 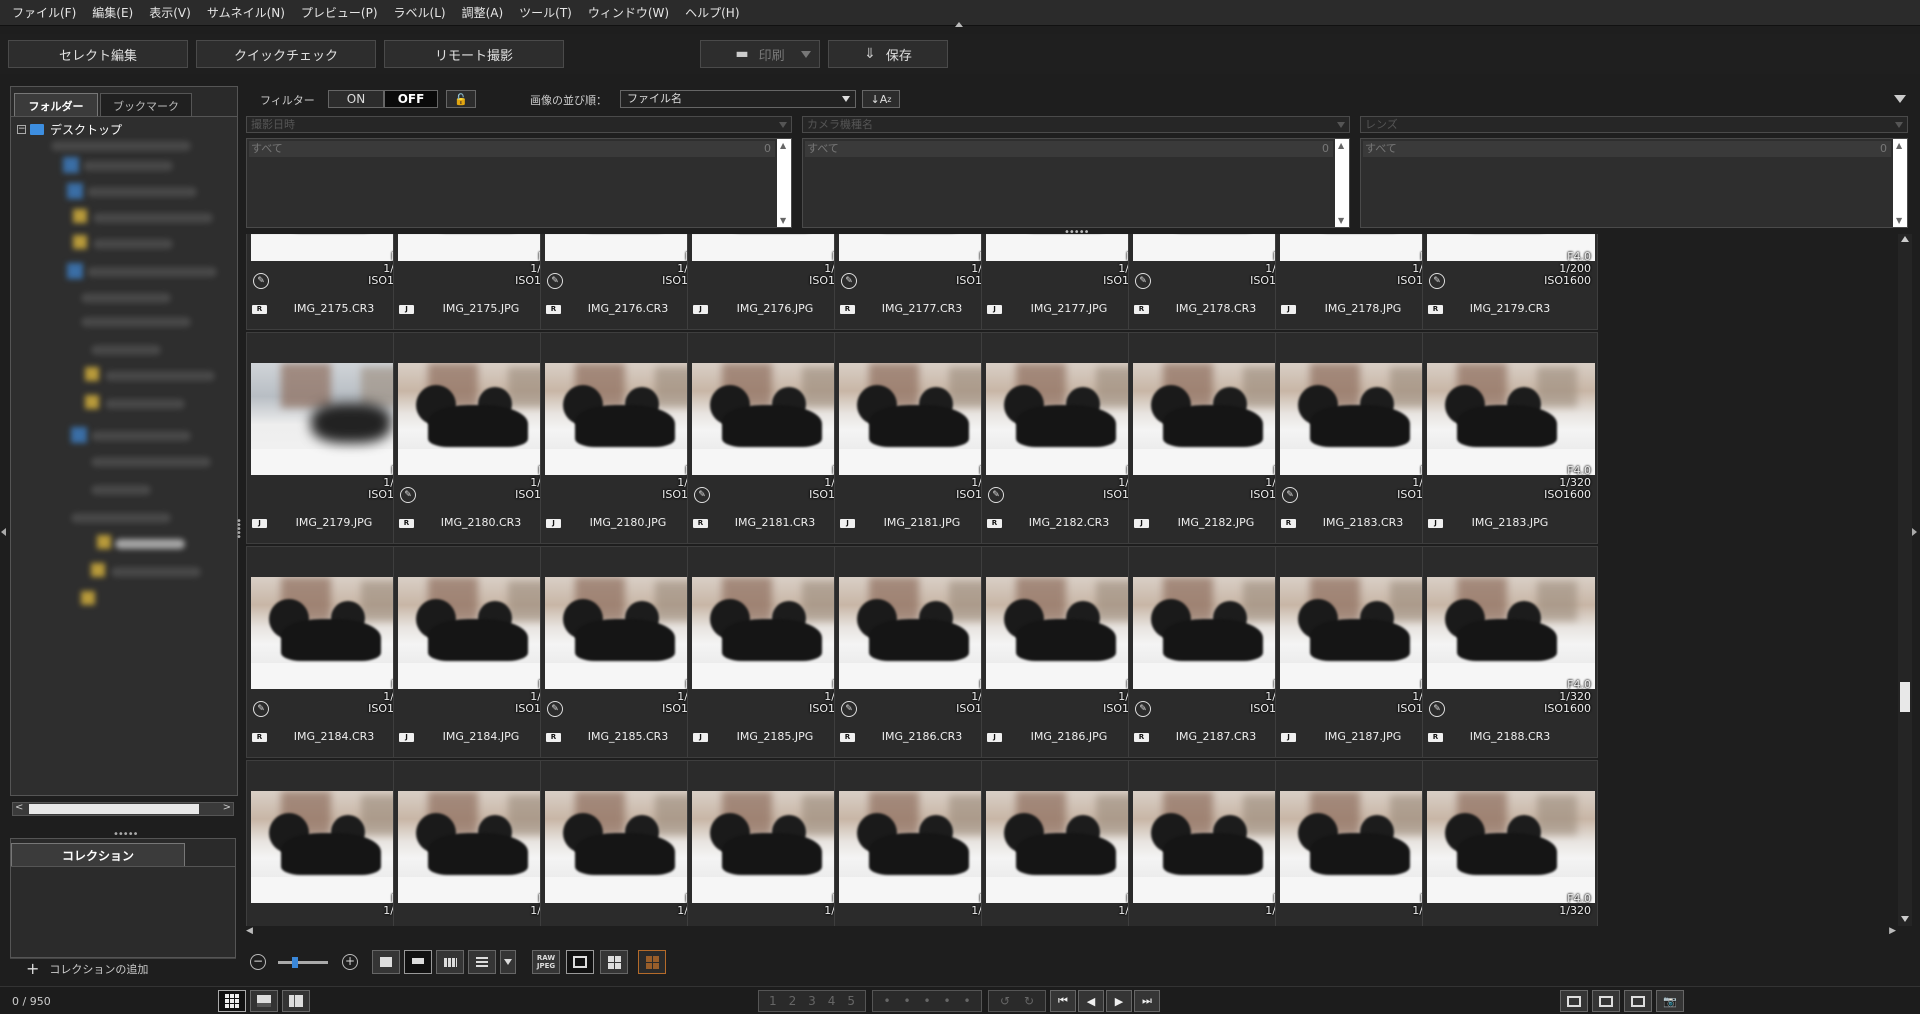 What do you see at coordinates (959, 24) in the screenshot?
I see `collapse-toolbar-icon` at bounding box center [959, 24].